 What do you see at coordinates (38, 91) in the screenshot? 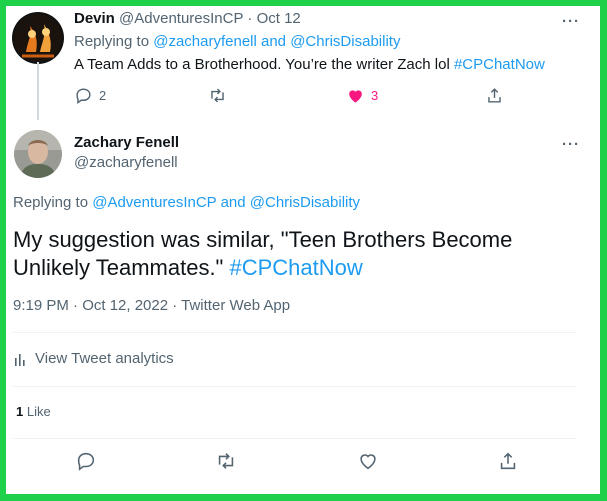
I see `thread-line` at bounding box center [38, 91].